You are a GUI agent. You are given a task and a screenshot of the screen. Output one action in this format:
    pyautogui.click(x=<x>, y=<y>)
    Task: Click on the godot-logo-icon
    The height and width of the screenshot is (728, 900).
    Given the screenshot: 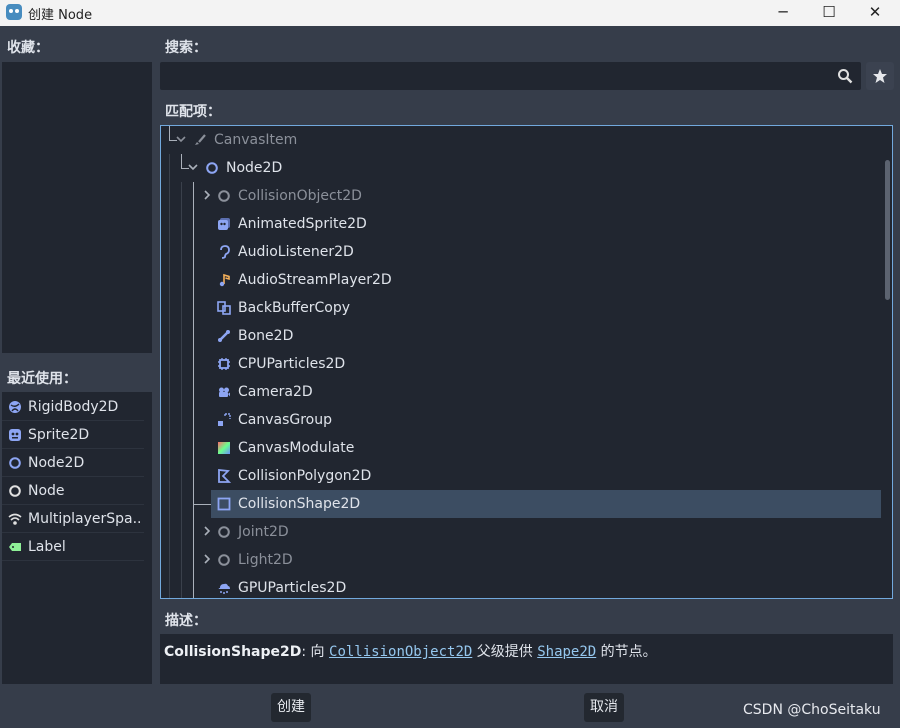 What is the action you would take?
    pyautogui.click(x=14, y=12)
    